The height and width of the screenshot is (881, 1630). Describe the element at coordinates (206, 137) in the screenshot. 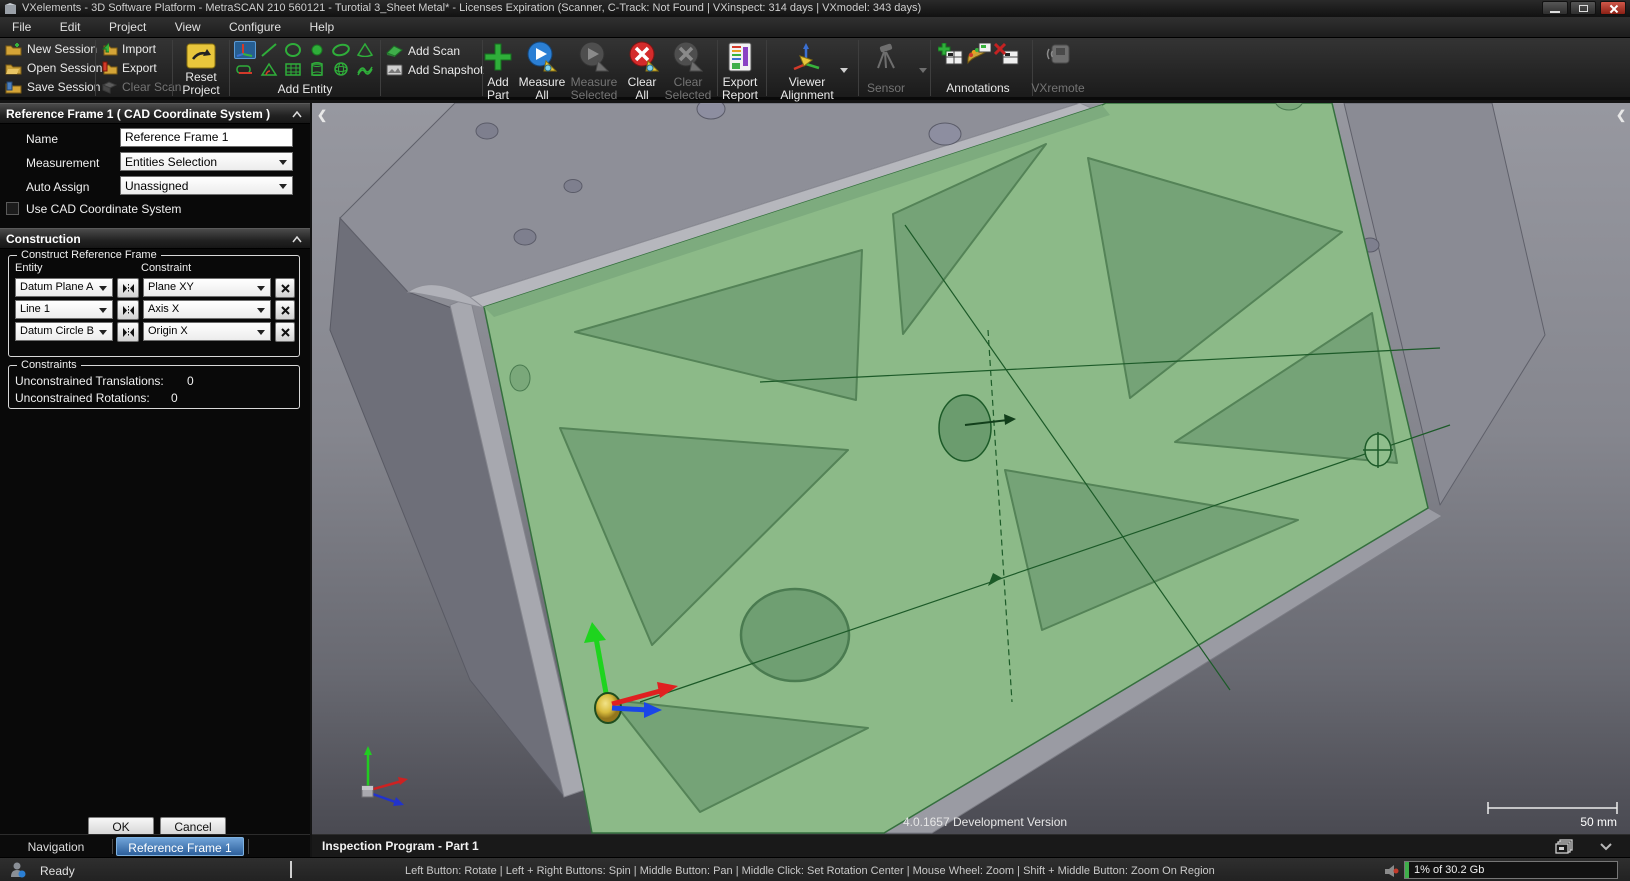

I see `name-input: Reference Frame 1` at that location.